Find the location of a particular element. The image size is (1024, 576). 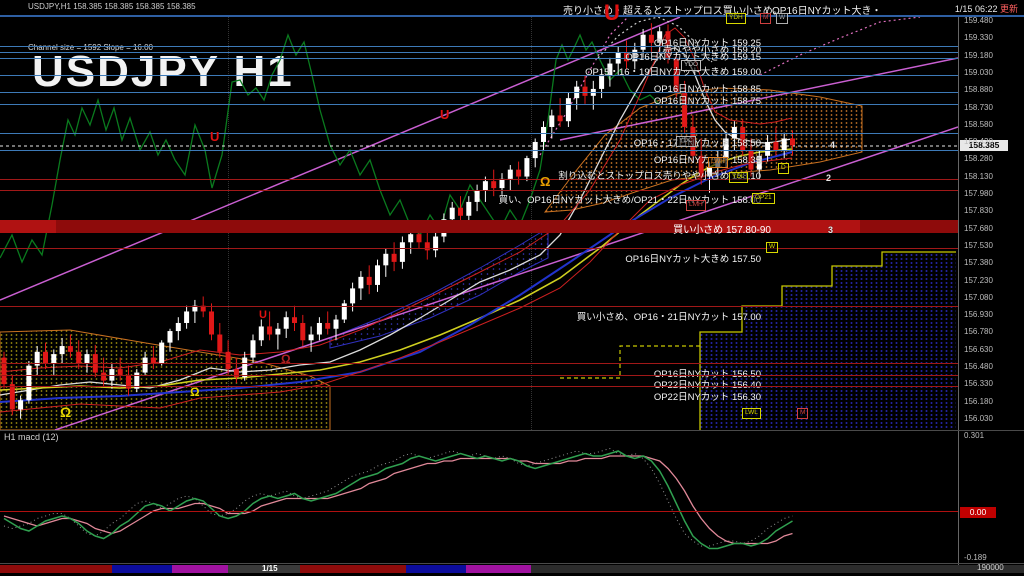

price-axis-label: 157.380 is located at coordinates (978, 263).